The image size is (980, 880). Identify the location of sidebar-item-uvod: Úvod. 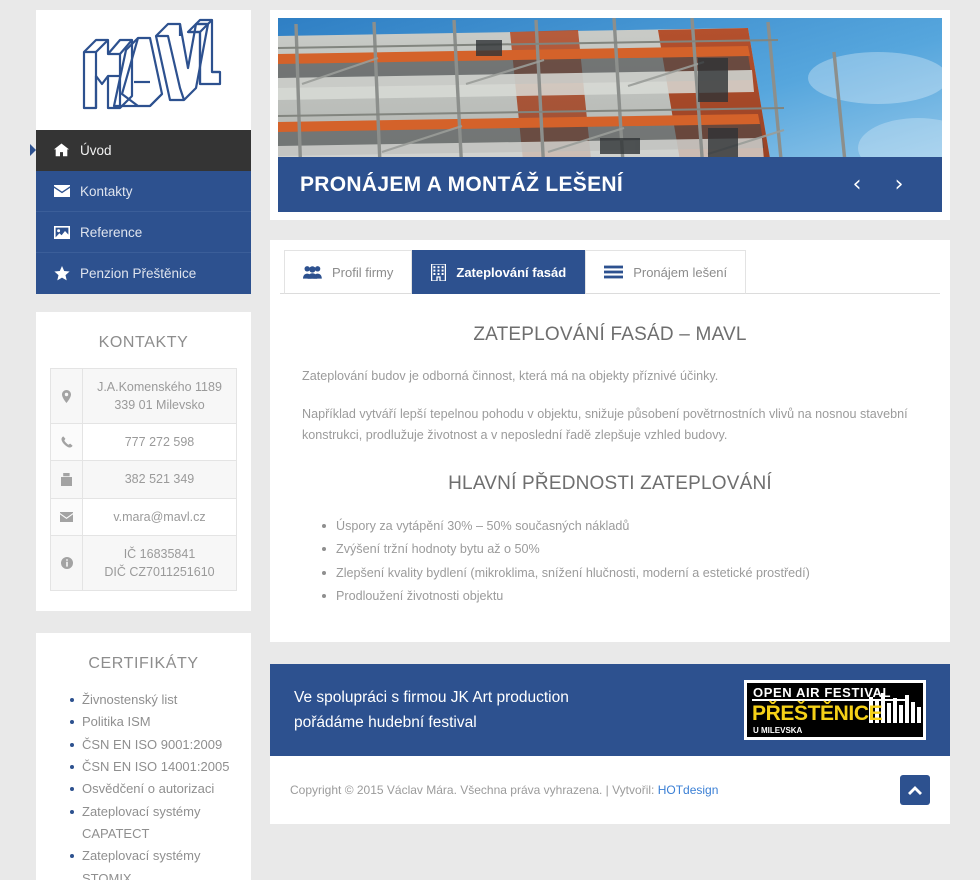
(143, 150).